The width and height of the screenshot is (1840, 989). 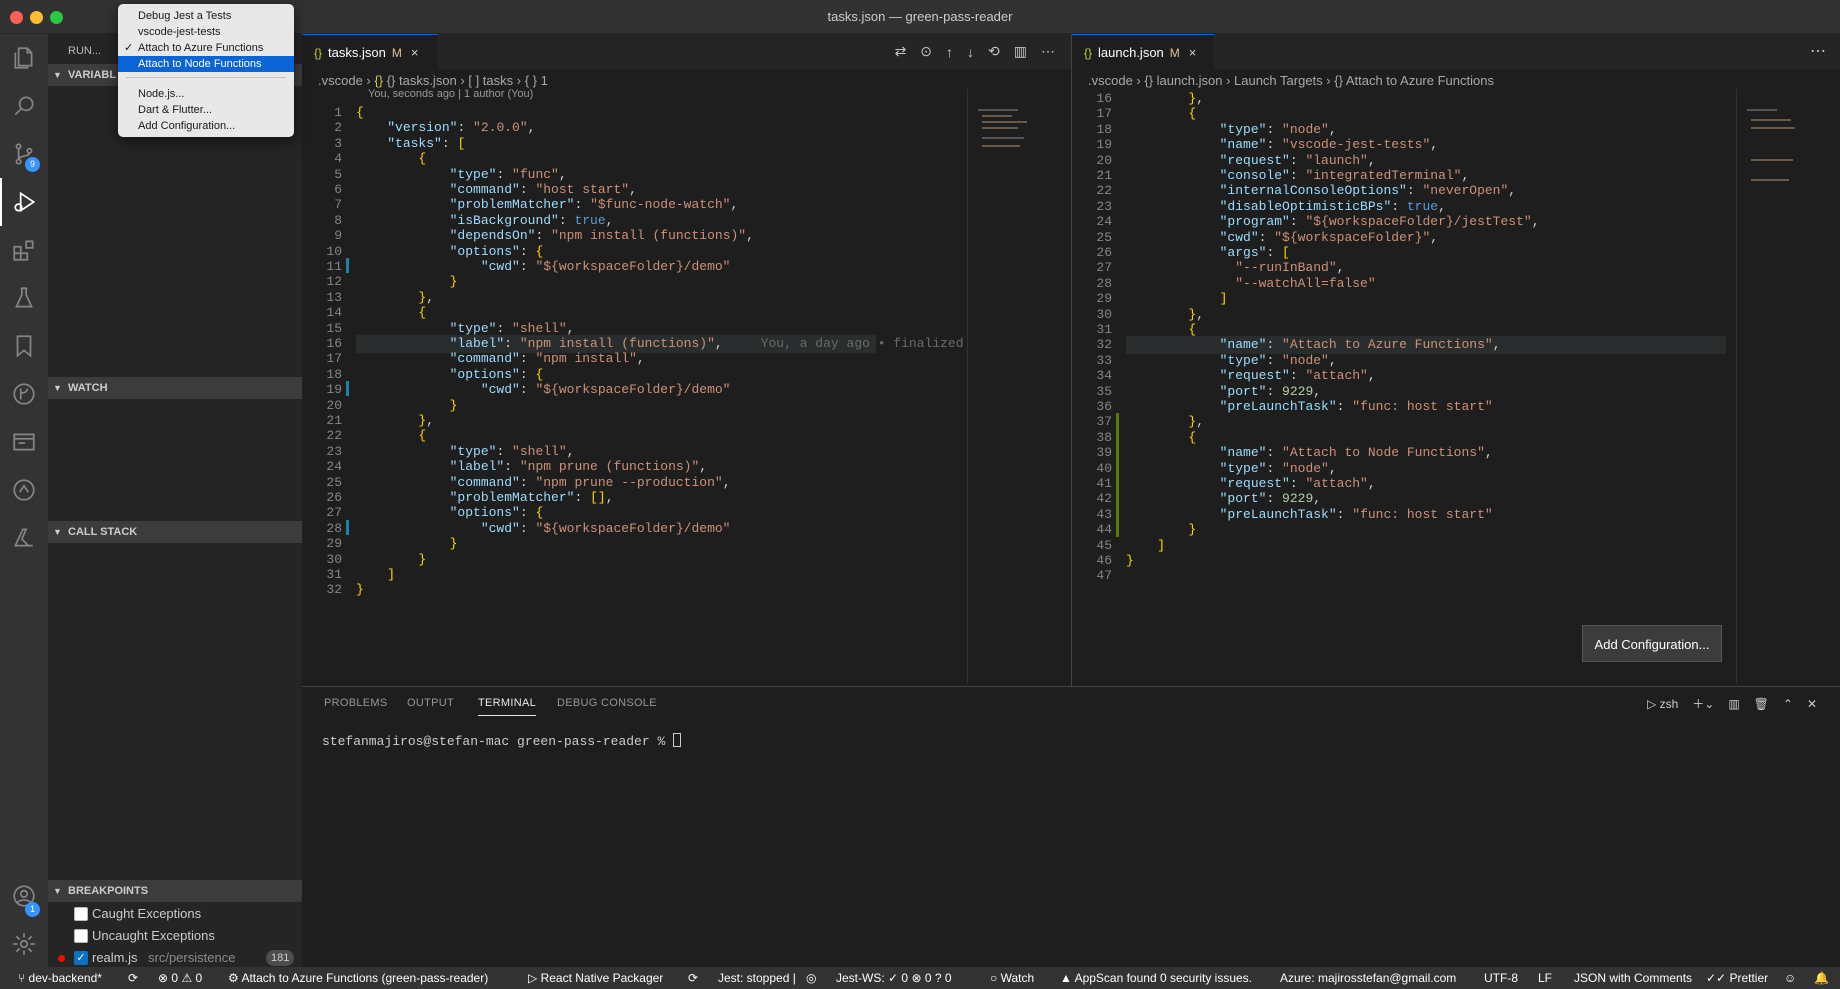 I want to click on next-change-icon: ↓, so click(x=970, y=52).